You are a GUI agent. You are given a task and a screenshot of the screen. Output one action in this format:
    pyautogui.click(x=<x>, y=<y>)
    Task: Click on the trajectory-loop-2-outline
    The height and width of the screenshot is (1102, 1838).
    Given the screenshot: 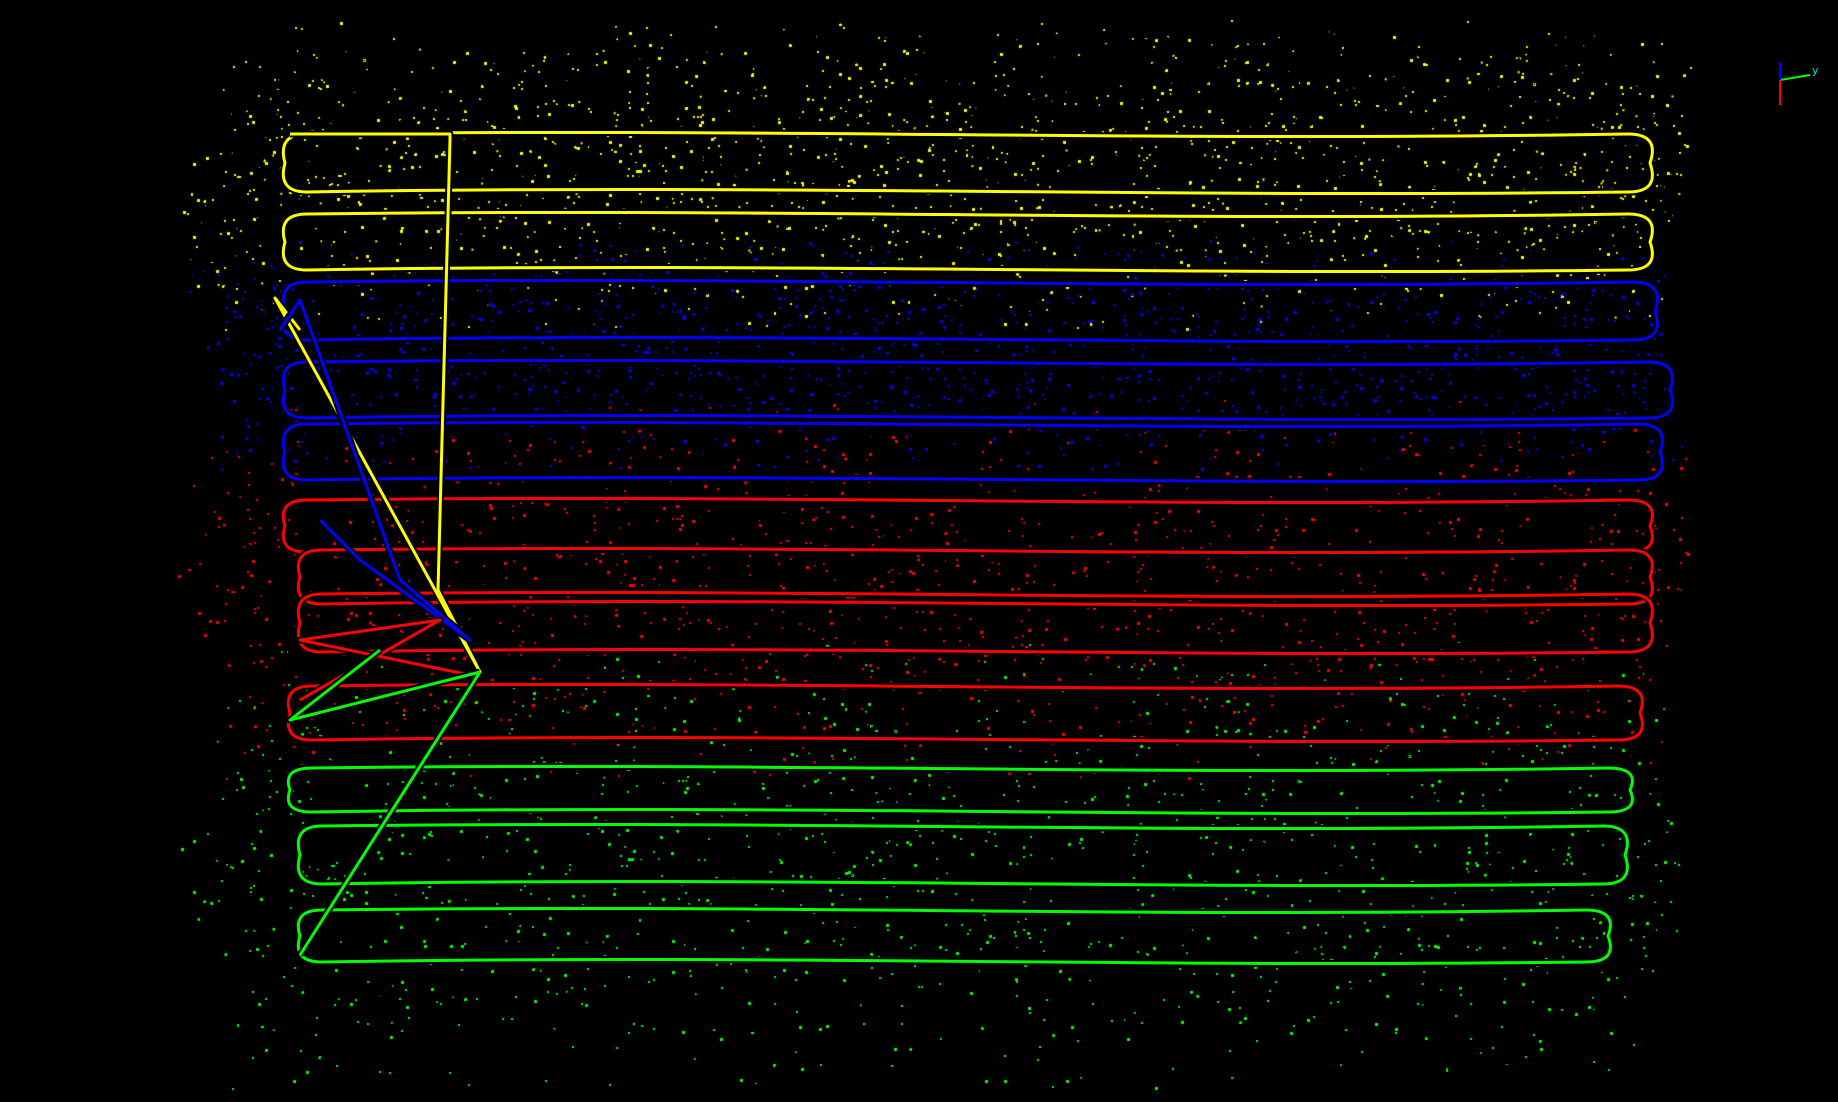 What is the action you would take?
    pyautogui.click(x=967, y=242)
    